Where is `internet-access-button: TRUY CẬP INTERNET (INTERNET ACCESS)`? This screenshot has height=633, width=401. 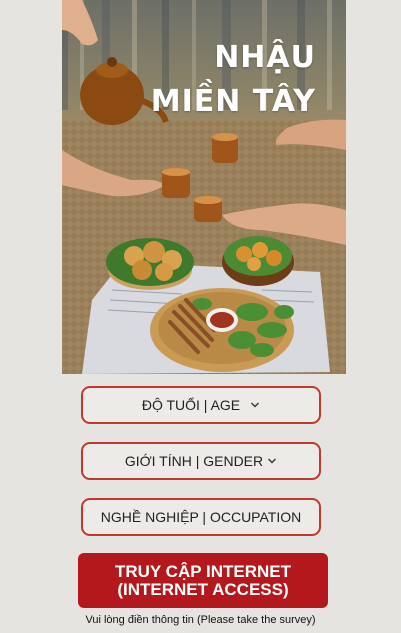
internet-access-button: TRUY CẬP INTERNET (INTERNET ACCESS) is located at coordinates (203, 580).